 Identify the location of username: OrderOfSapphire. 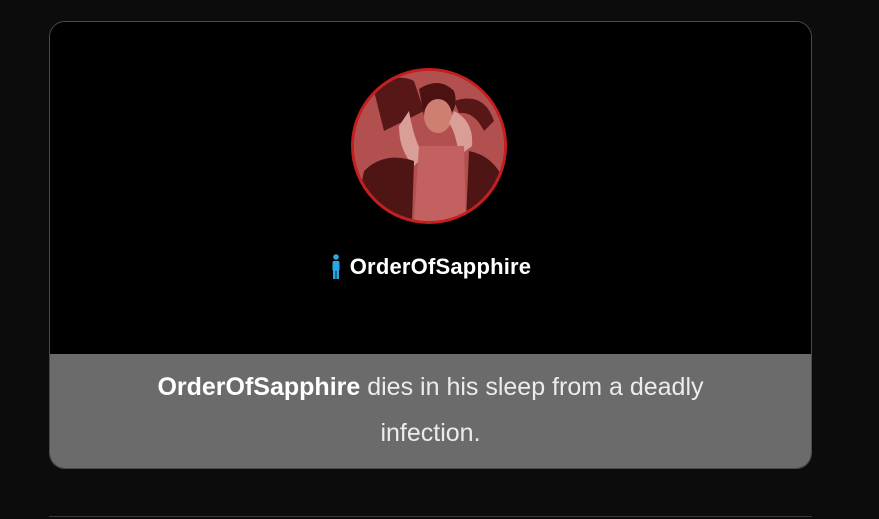
(440, 267).